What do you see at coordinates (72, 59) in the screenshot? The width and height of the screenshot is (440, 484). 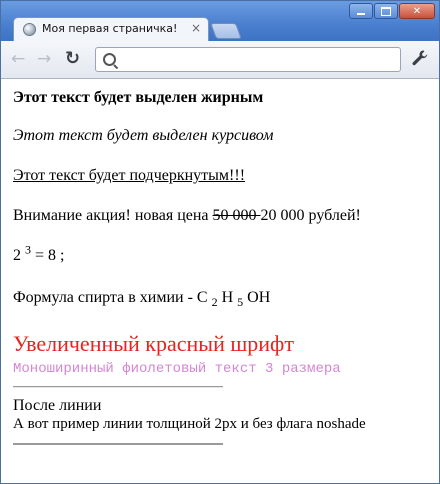 I see `reload-icon: ↻` at bounding box center [72, 59].